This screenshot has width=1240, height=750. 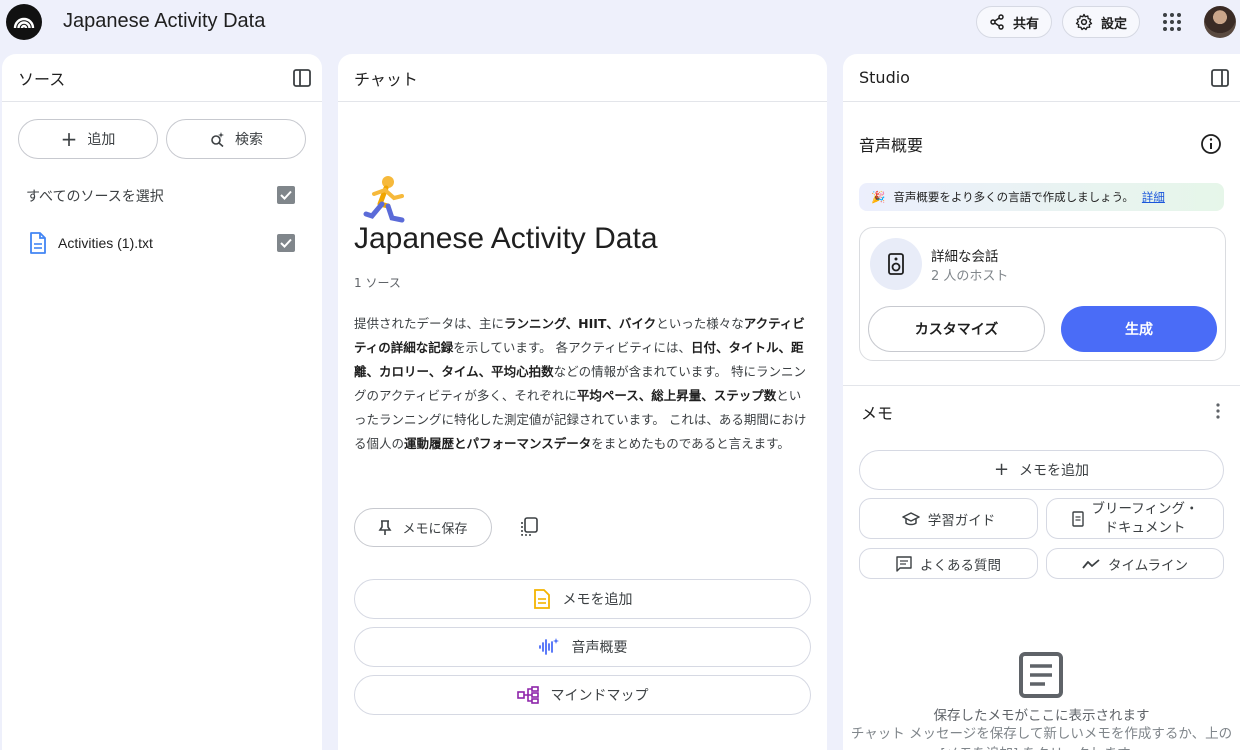 What do you see at coordinates (527, 695) in the screenshot?
I see `mindmap-icon` at bounding box center [527, 695].